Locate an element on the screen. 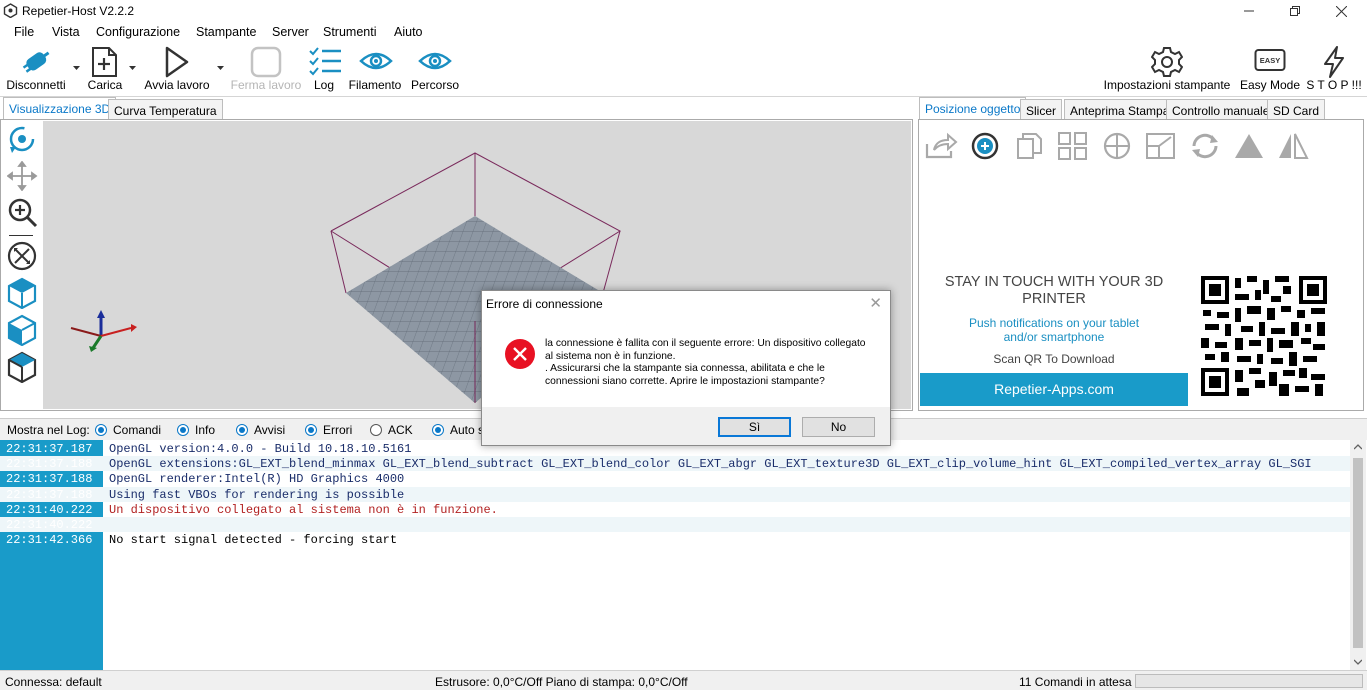  mirror-icon is located at coordinates (1293, 146).